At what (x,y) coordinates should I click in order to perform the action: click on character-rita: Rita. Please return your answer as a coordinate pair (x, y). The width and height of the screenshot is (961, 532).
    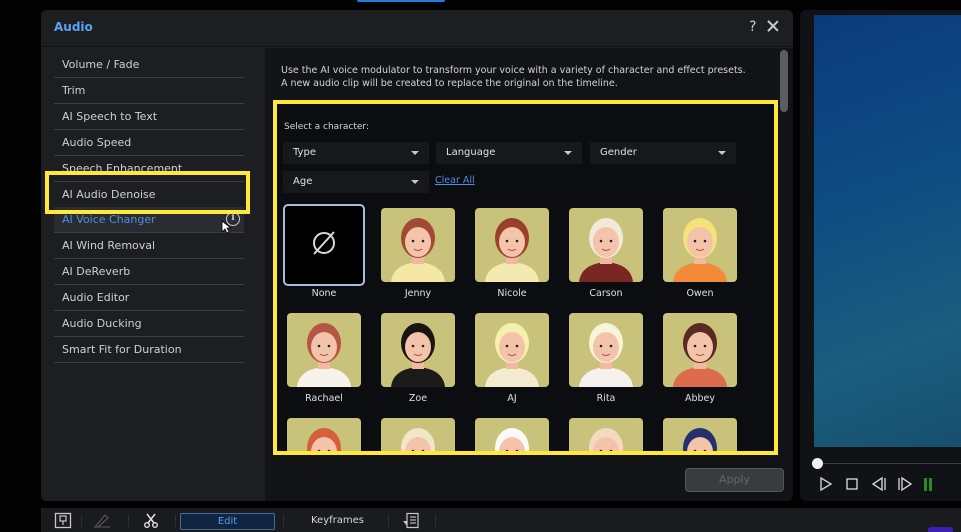
    Looking at the image, I should click on (606, 359).